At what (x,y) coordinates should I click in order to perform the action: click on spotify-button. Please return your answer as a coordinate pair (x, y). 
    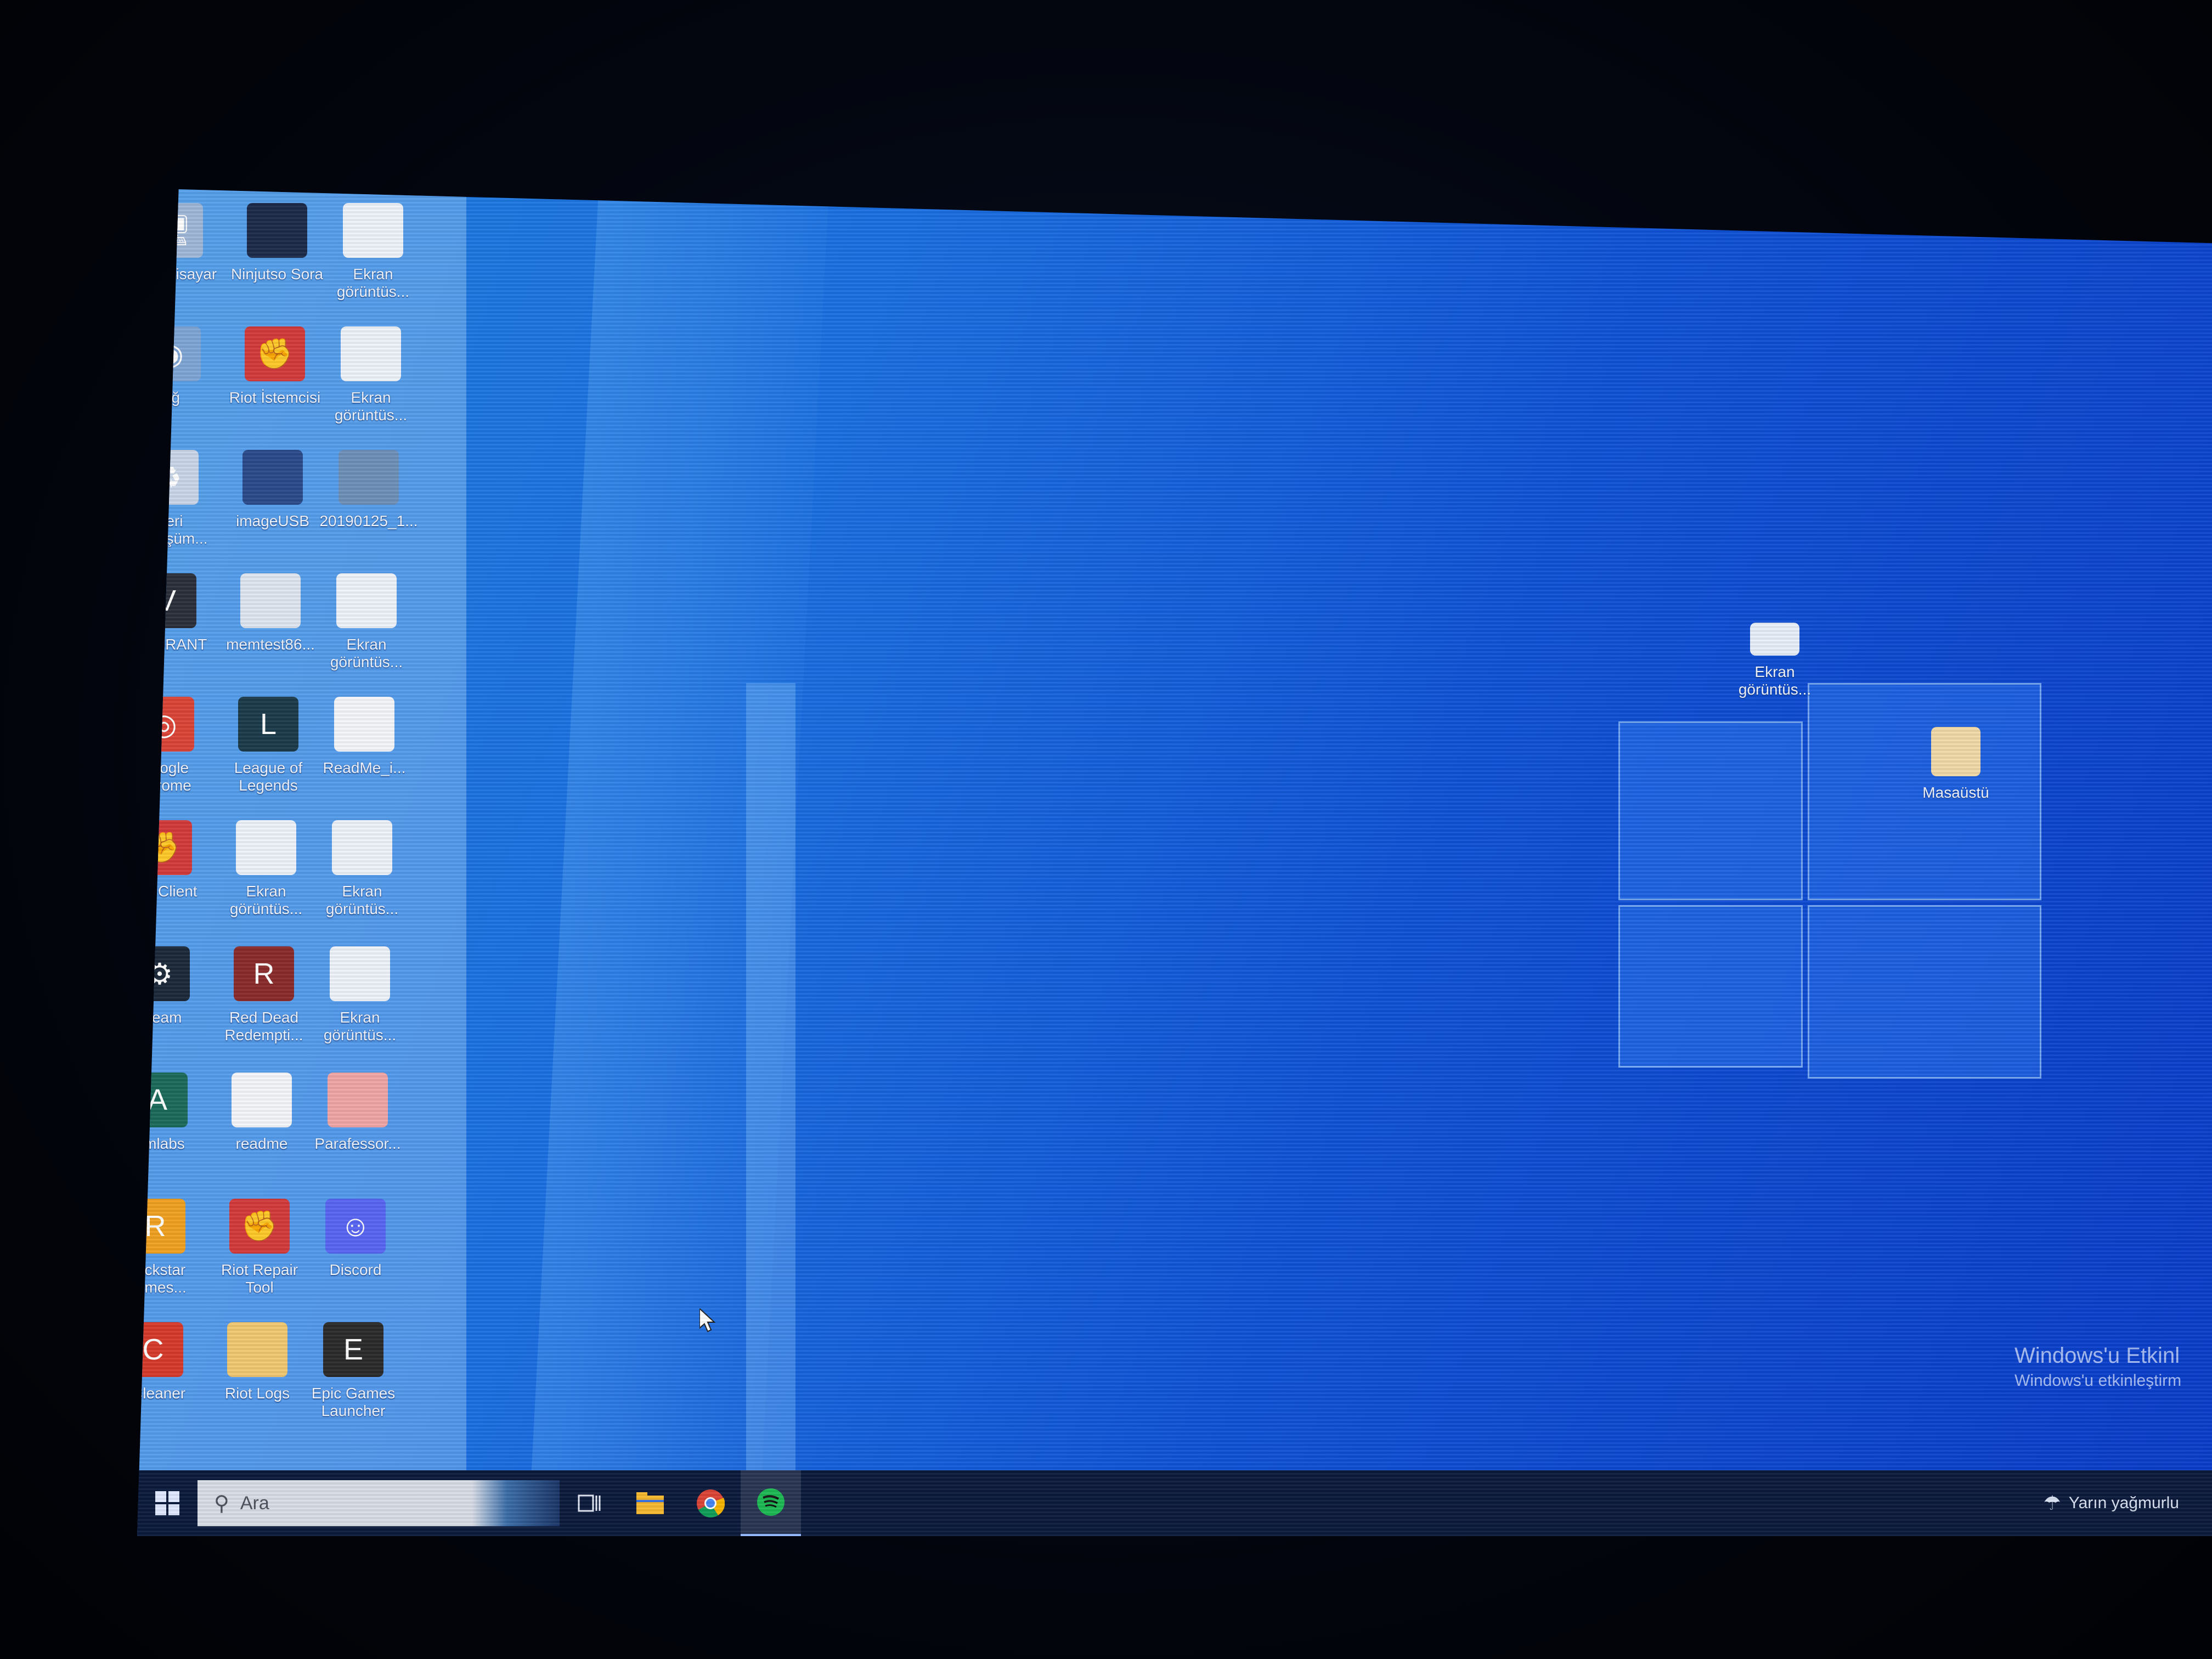
    Looking at the image, I should click on (771, 1503).